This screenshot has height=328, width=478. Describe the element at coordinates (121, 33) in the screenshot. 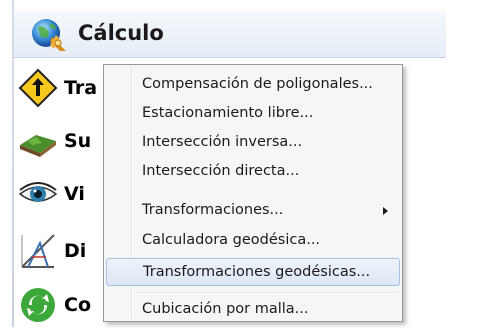

I see `panel-header-label: Cálculo` at that location.